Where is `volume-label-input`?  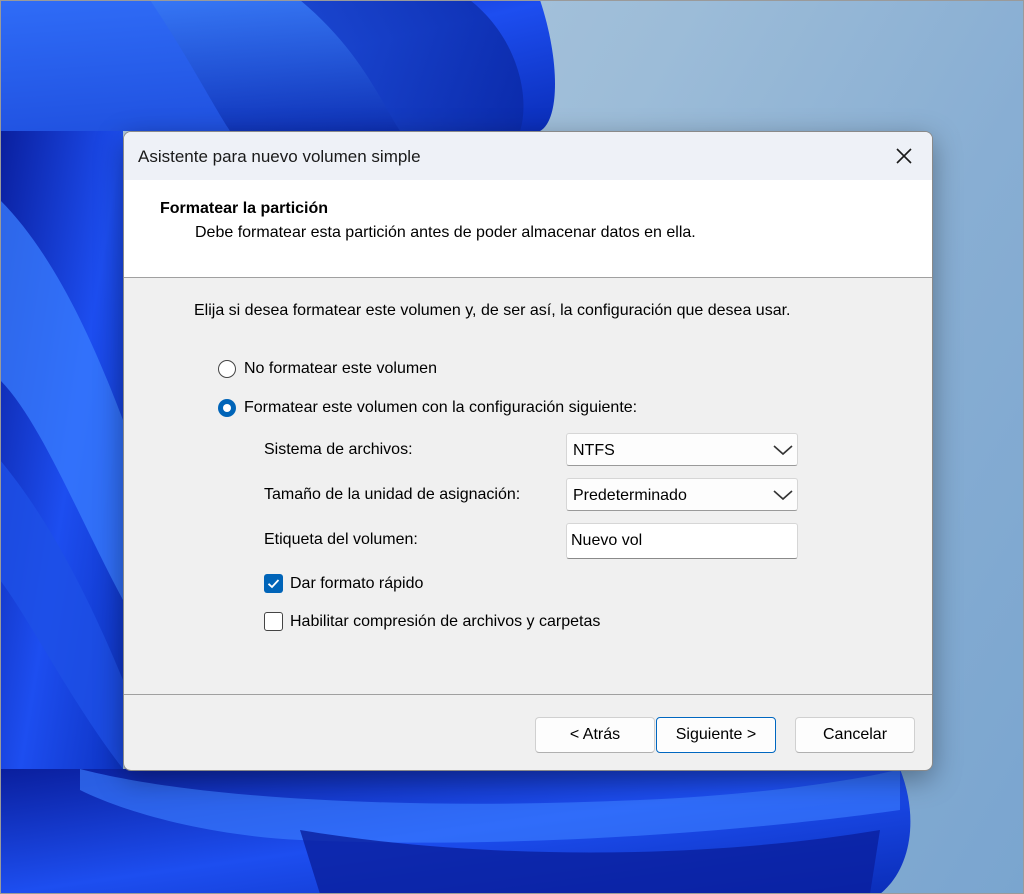
volume-label-input is located at coordinates (682, 541).